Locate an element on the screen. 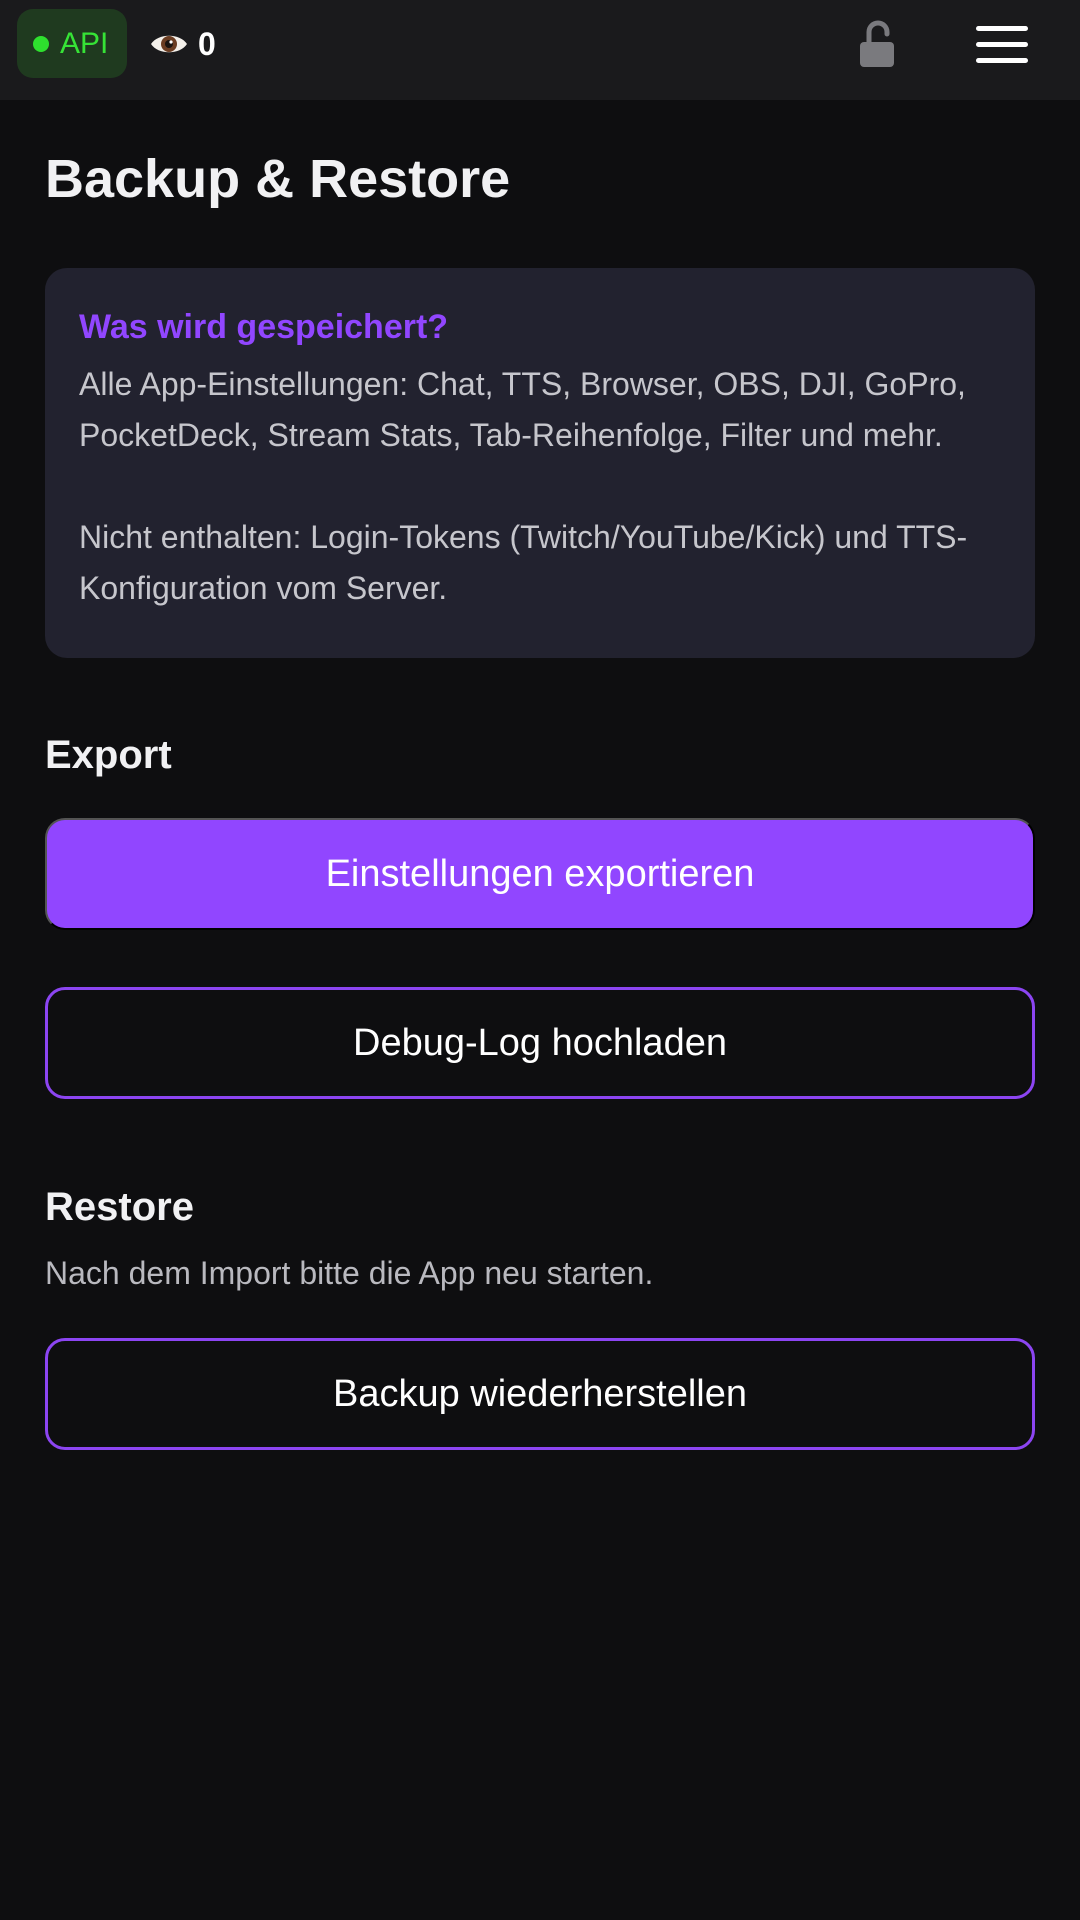  unlocked-padlock-icon is located at coordinates (877, 44).